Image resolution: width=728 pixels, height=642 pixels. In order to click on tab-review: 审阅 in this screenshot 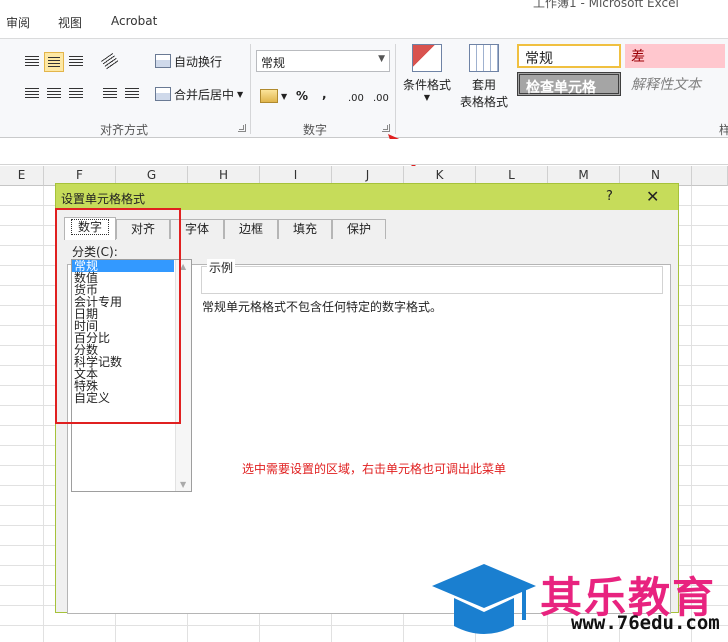, I will do `click(18, 22)`.